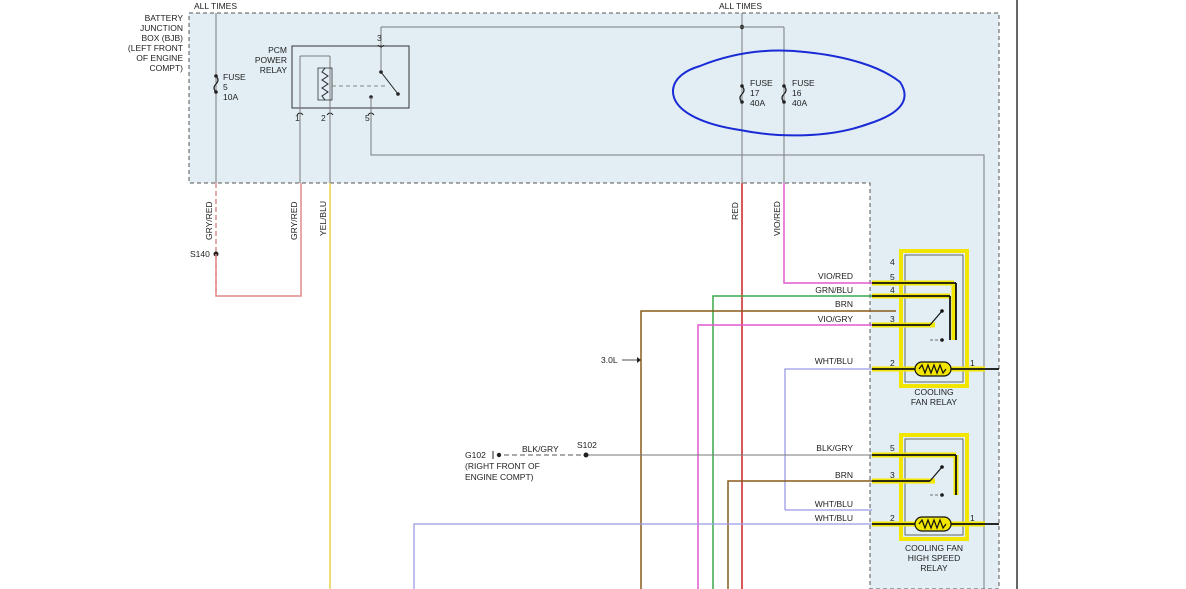 The width and height of the screenshot is (1186, 589). Describe the element at coordinates (540, 449) in the screenshot. I see `blk-gry-ground-label: BLK/GRY` at that location.